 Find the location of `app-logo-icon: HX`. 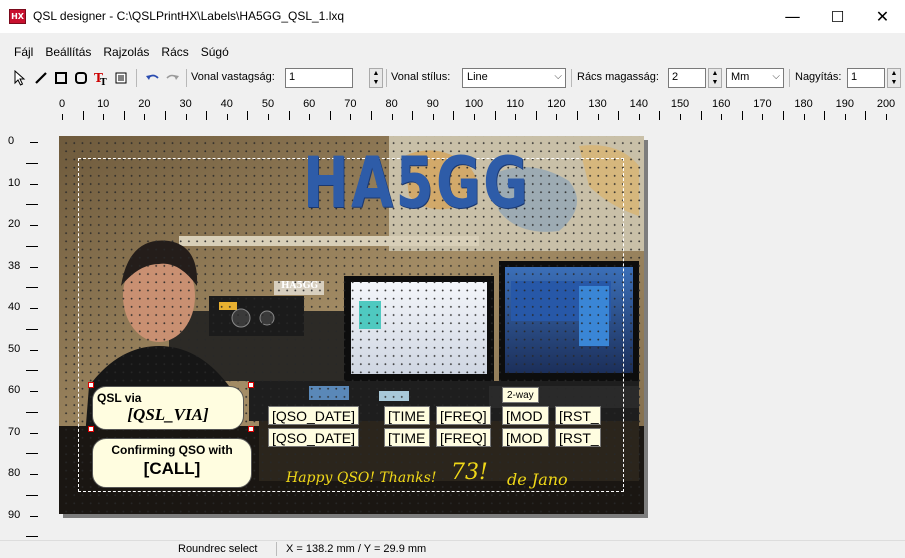

app-logo-icon: HX is located at coordinates (17, 16).